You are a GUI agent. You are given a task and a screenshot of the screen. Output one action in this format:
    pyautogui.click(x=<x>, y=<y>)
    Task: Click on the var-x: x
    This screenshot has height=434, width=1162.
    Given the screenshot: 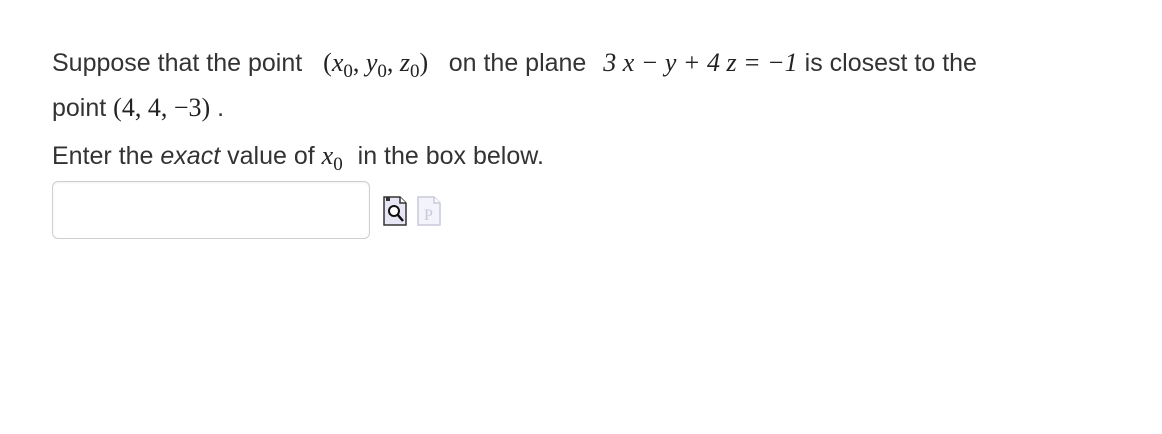 What is the action you would take?
    pyautogui.click(x=337, y=62)
    